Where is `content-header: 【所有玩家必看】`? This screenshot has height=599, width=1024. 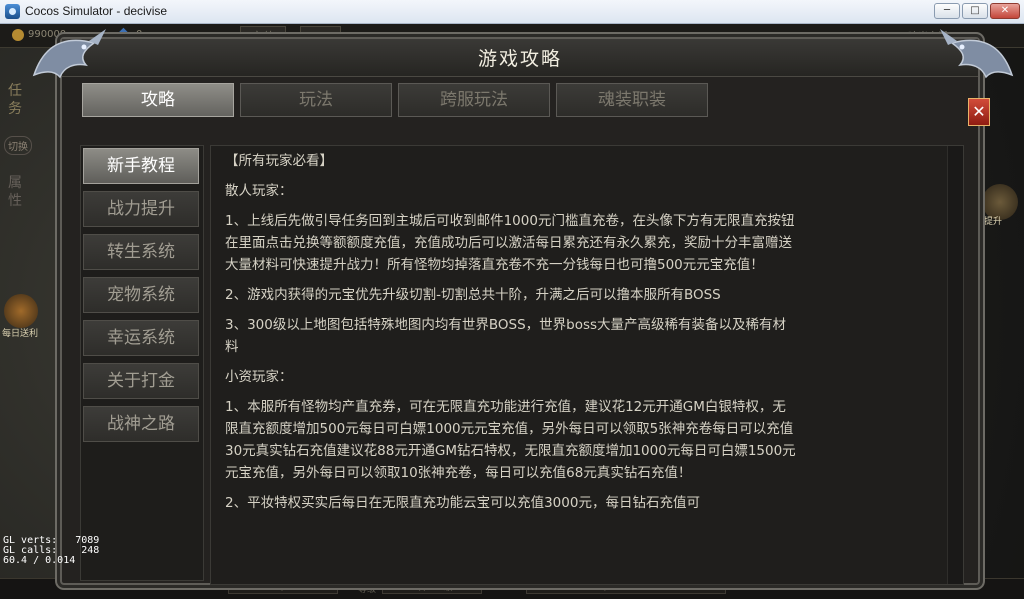
content-header: 【所有玩家必看】 is located at coordinates (279, 161).